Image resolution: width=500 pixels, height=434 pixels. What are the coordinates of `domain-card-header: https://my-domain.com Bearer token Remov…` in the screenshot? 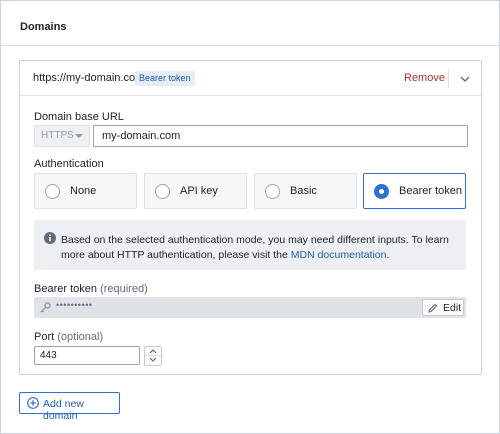 It's located at (250, 78).